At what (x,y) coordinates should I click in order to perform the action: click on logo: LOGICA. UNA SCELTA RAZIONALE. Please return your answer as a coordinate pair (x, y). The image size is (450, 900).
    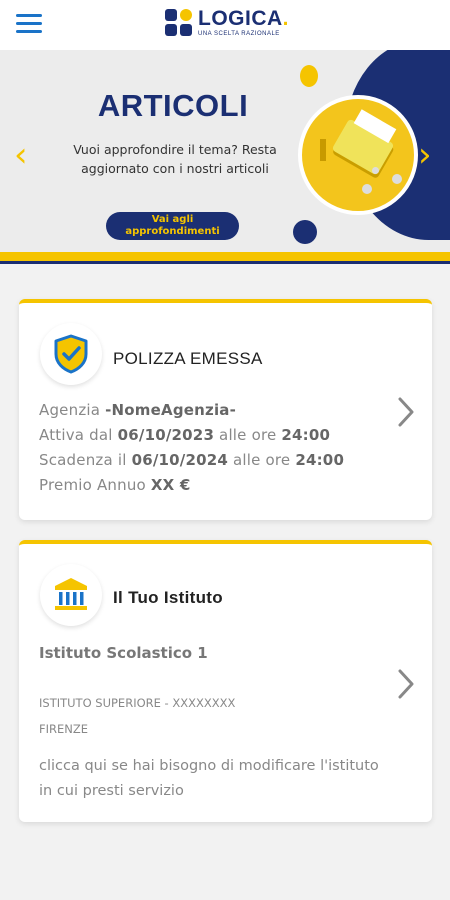
    Looking at the image, I should click on (227, 24).